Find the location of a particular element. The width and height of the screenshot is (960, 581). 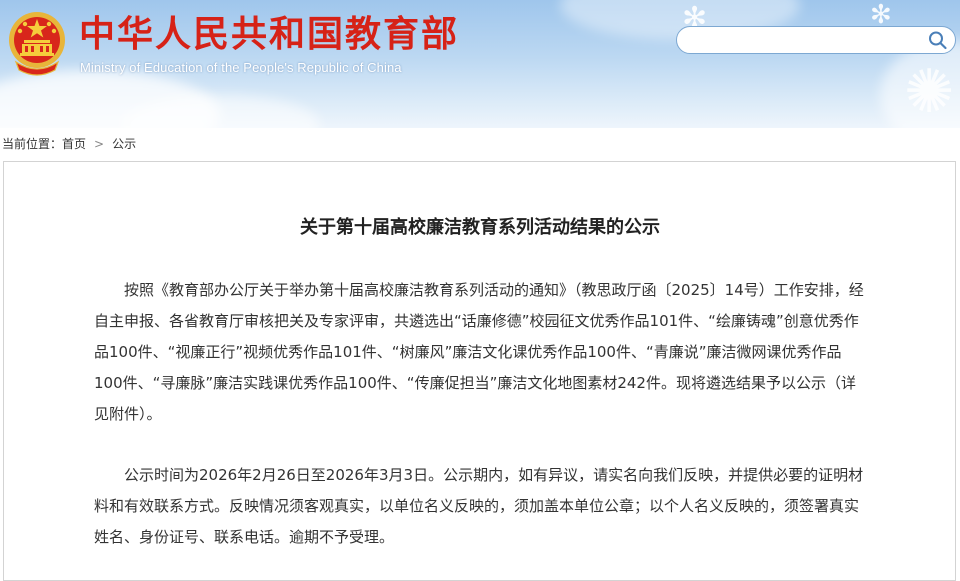

search-icon is located at coordinates (938, 40).